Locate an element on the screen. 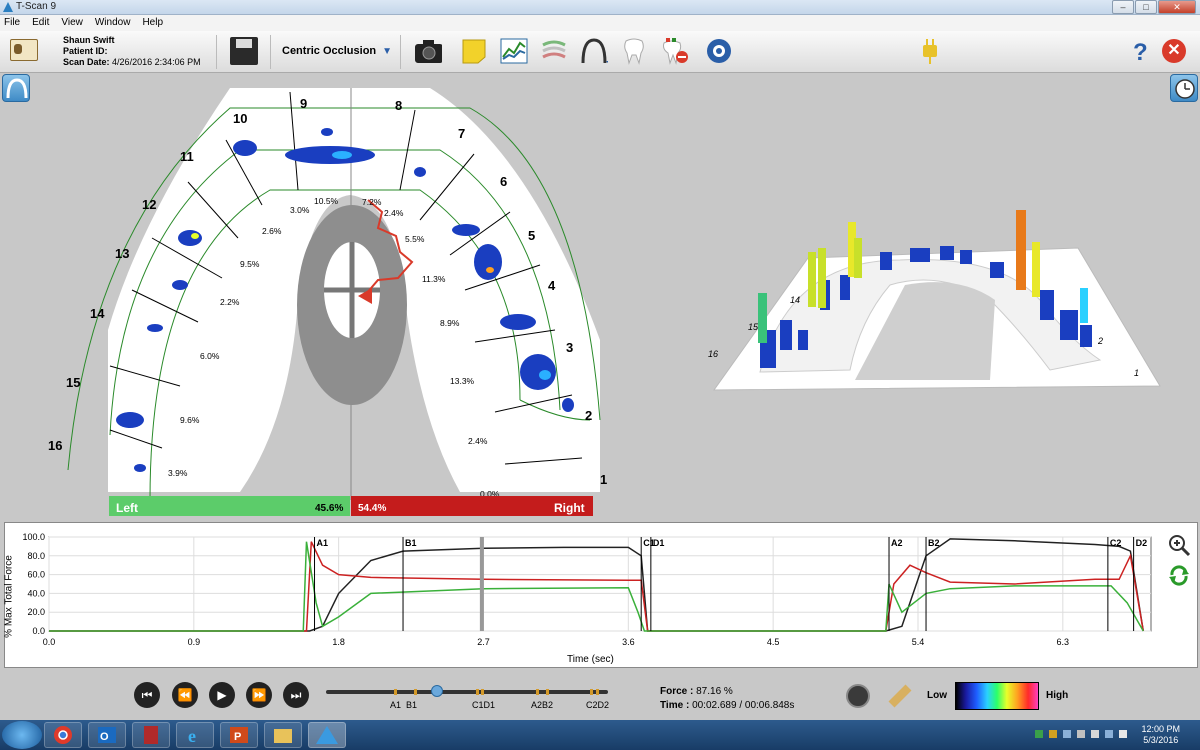  play-button: ▶ is located at coordinates (222, 695).